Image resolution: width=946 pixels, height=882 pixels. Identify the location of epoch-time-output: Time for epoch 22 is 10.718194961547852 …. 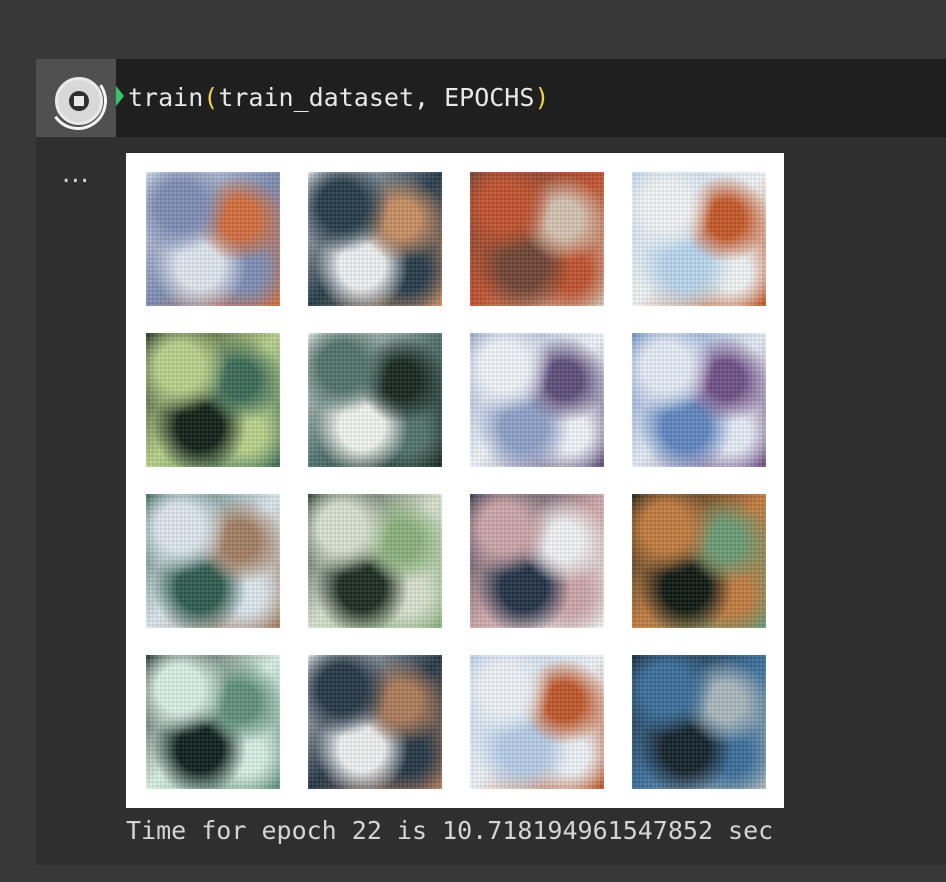
(450, 830).